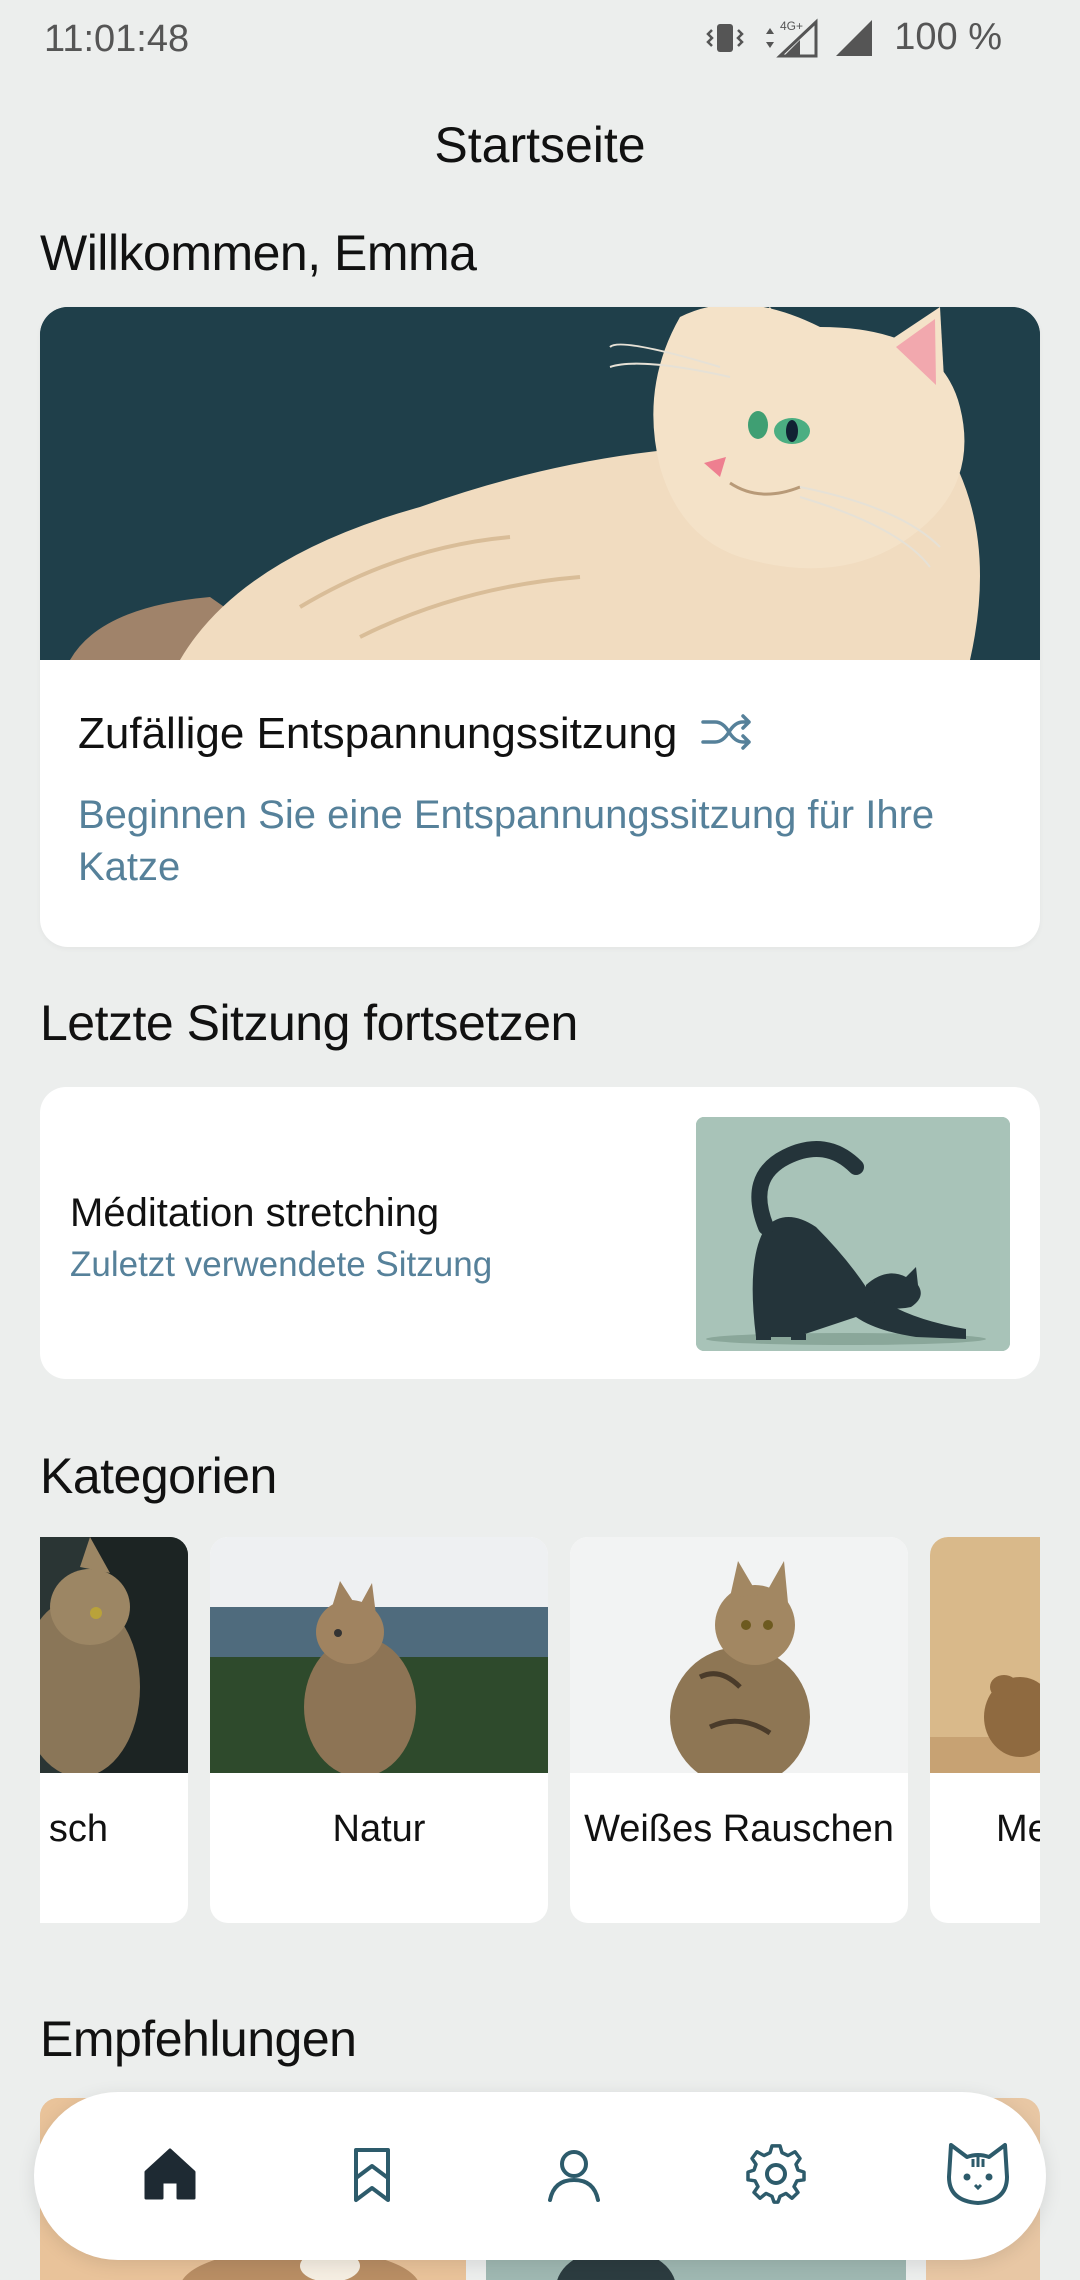 This screenshot has width=1080, height=2280. What do you see at coordinates (378, 733) in the screenshot?
I see `hero-title: Zufällige Entspannungssitzung` at bounding box center [378, 733].